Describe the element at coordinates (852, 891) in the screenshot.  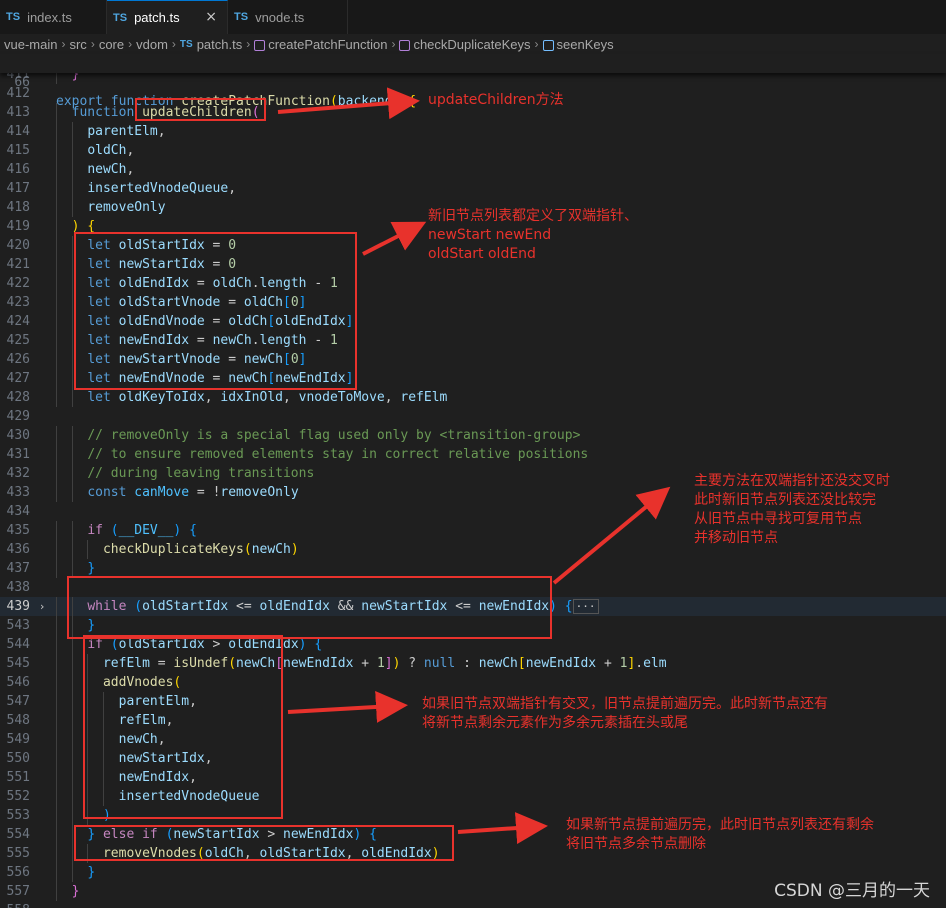
I see `watermark: CSDN @三月的一天` at that location.